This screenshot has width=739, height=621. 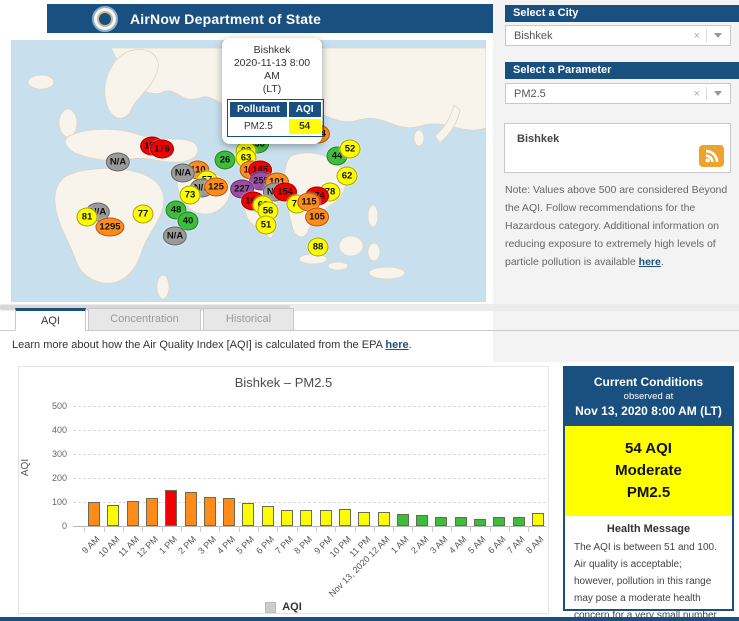 What do you see at coordinates (59, 454) in the screenshot?
I see `chart-y-tick: 300` at bounding box center [59, 454].